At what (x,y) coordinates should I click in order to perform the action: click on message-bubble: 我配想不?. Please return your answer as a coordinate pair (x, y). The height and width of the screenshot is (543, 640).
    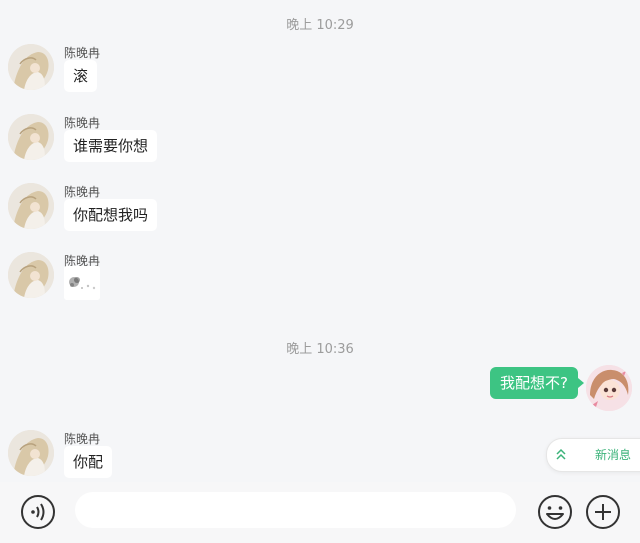
    Looking at the image, I should click on (537, 383).